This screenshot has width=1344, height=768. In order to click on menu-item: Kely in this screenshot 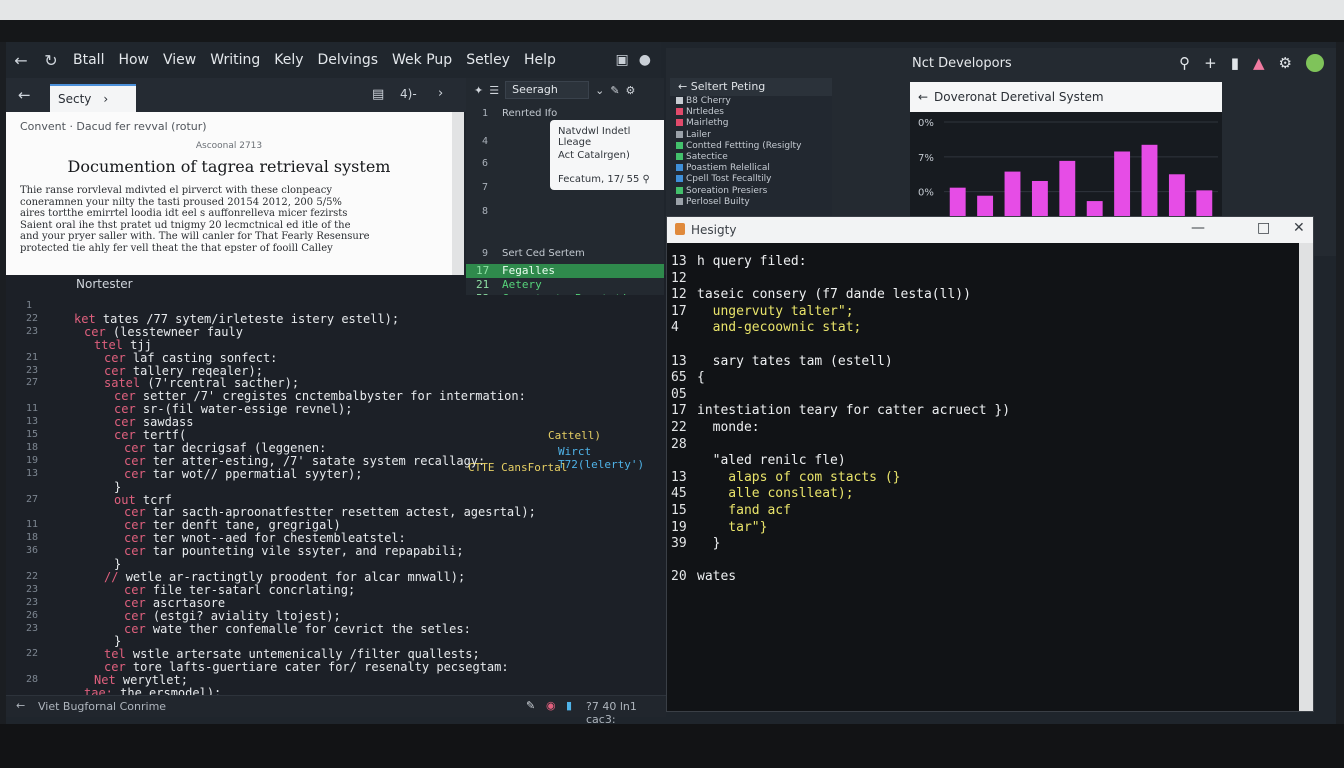, I will do `click(288, 60)`.